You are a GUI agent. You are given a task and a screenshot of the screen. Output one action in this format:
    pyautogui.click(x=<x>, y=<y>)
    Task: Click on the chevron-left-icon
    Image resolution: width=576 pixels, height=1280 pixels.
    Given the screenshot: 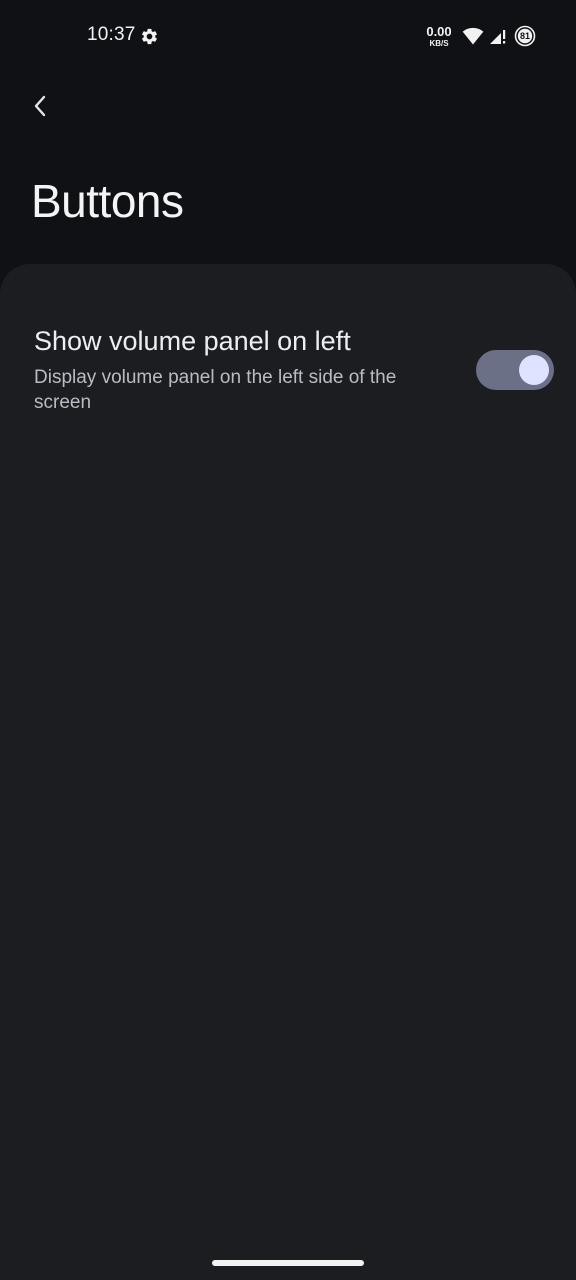 What is the action you would take?
    pyautogui.click(x=40, y=106)
    